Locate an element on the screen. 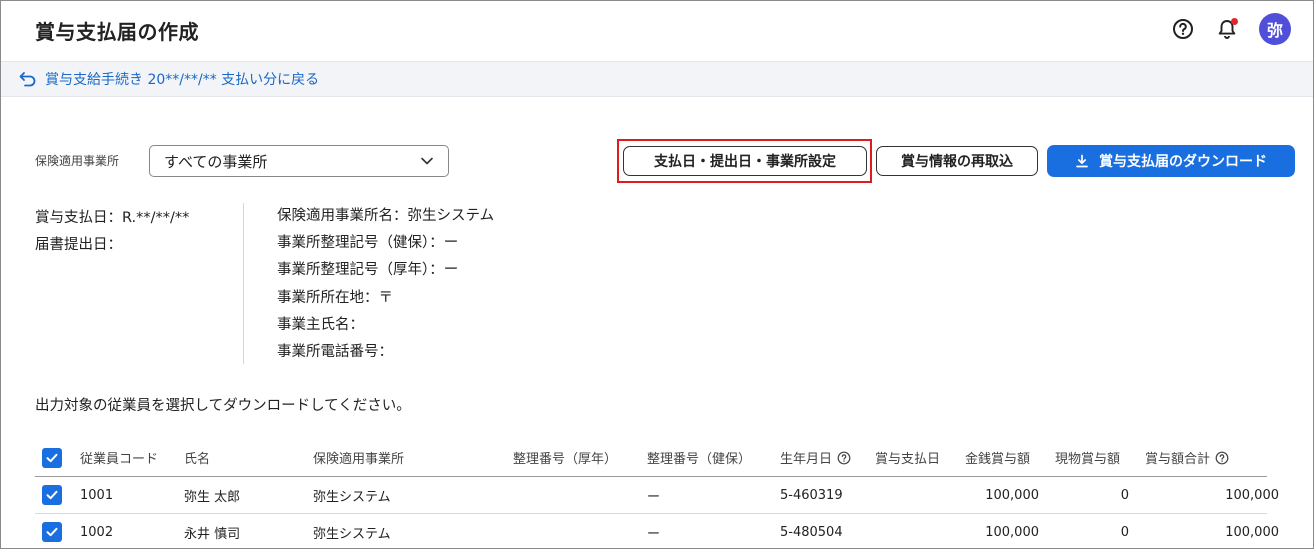 The width and height of the screenshot is (1314, 549). header-actions: 弥 is located at coordinates (1231, 29).